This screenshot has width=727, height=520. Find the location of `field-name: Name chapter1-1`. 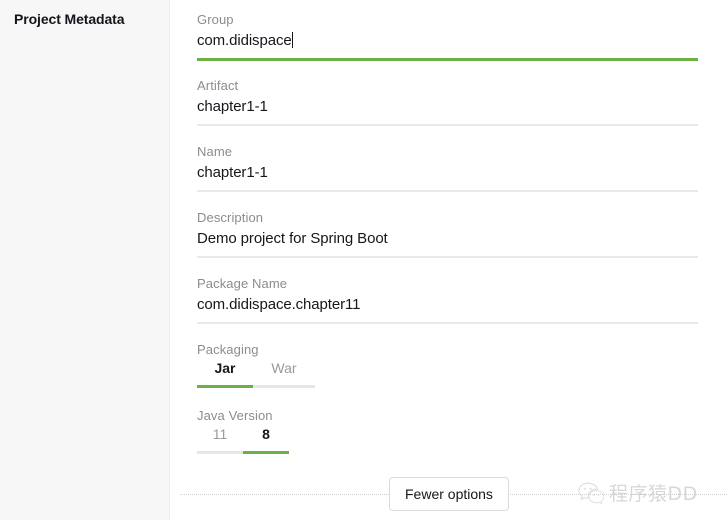

field-name: Name chapter1-1 is located at coordinates (447, 165).